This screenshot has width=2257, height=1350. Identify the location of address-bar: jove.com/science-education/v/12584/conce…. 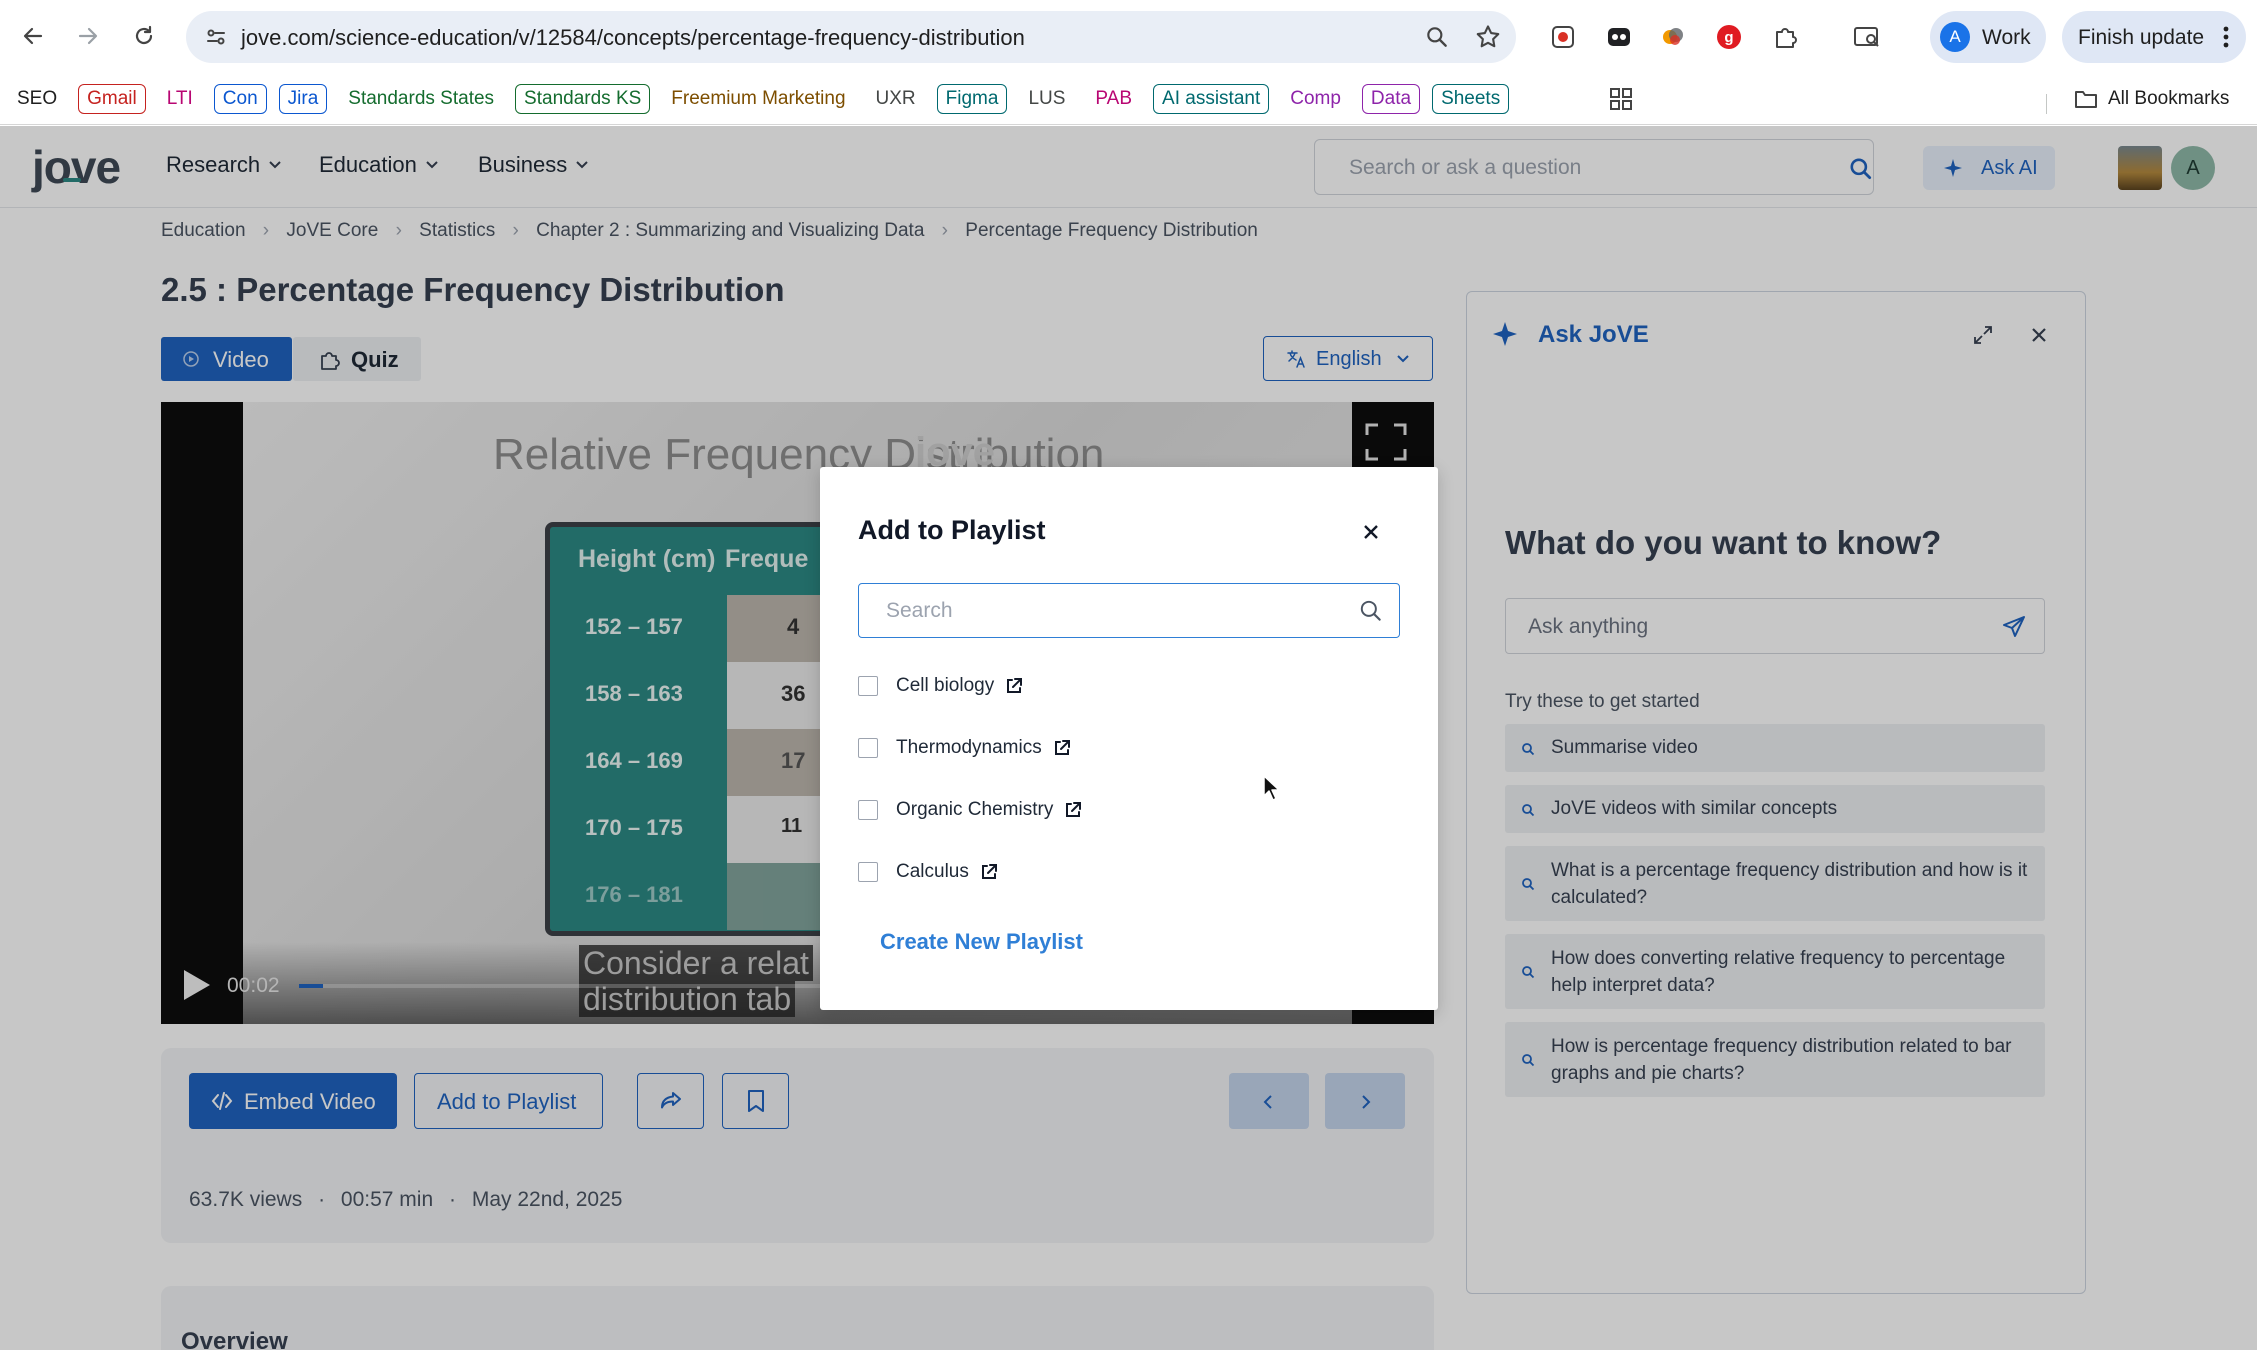
(851, 37).